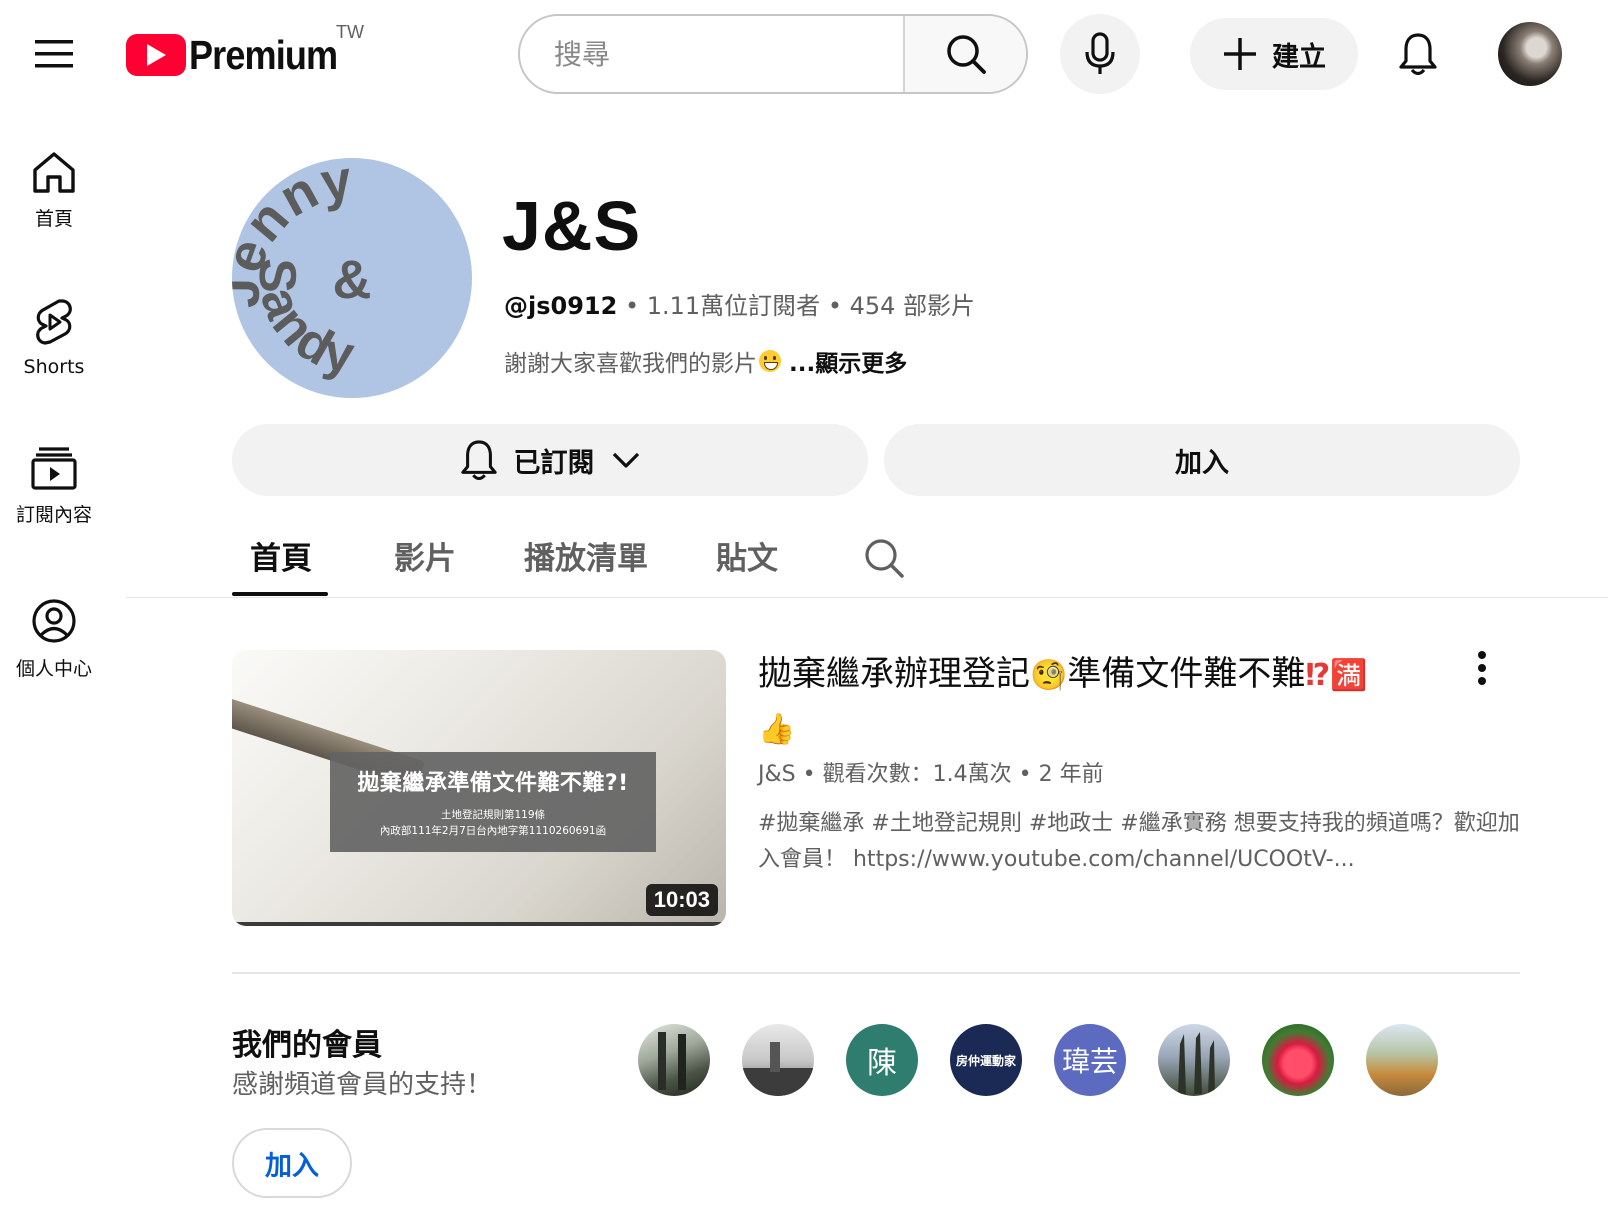  Describe the element at coordinates (350, 32) in the screenshot. I see `region-code: TW` at that location.